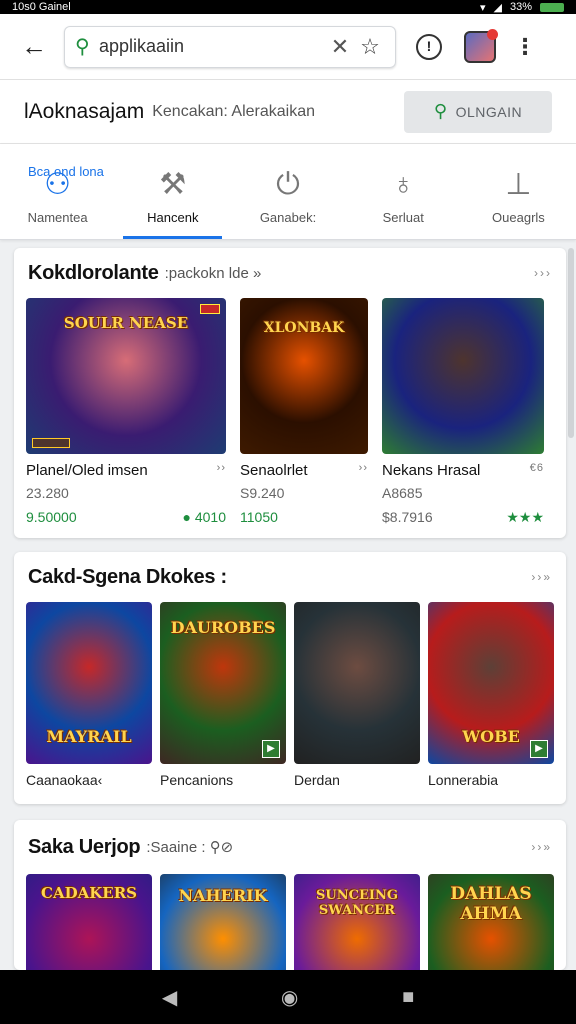 The height and width of the screenshot is (1024, 576). Describe the element at coordinates (197, 780) in the screenshot. I see `app-name: Pencanions` at that location.